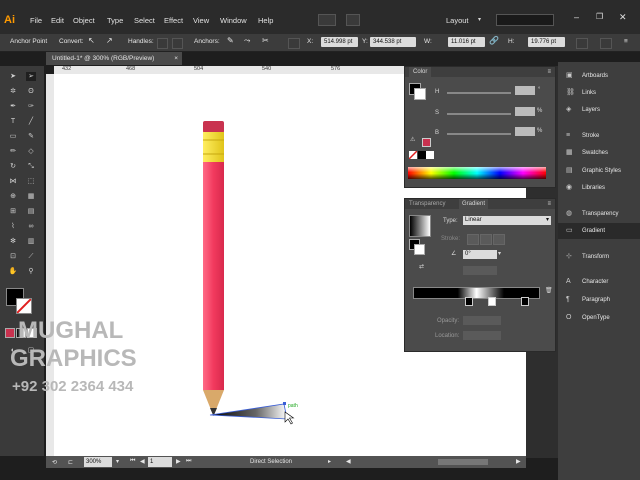  What do you see at coordinates (13, 196) in the screenshot?
I see `shape-builder-tool-icon: ⊕` at bounding box center [13, 196].